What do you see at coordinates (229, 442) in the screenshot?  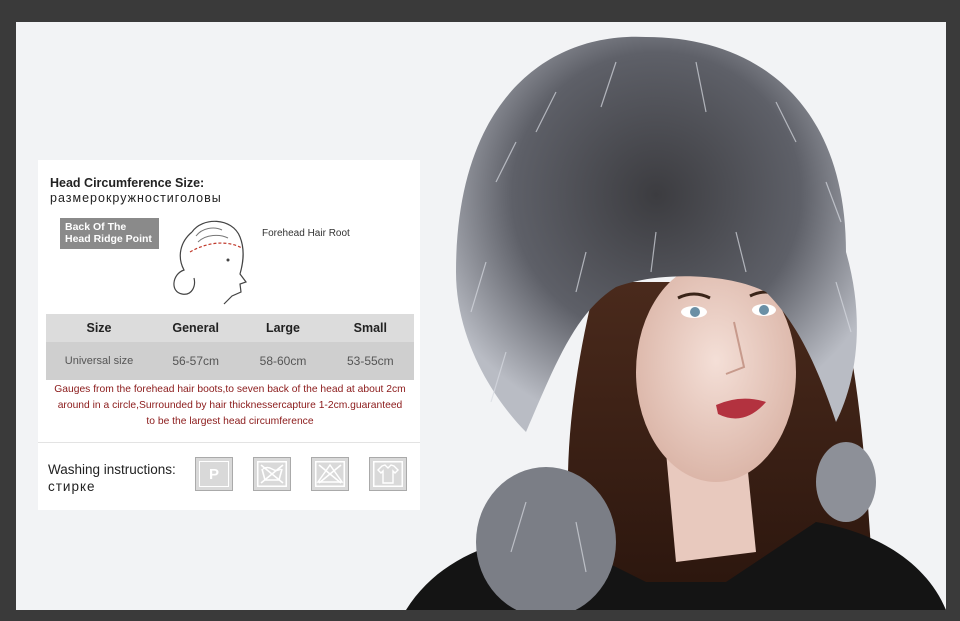 I see `divider` at bounding box center [229, 442].